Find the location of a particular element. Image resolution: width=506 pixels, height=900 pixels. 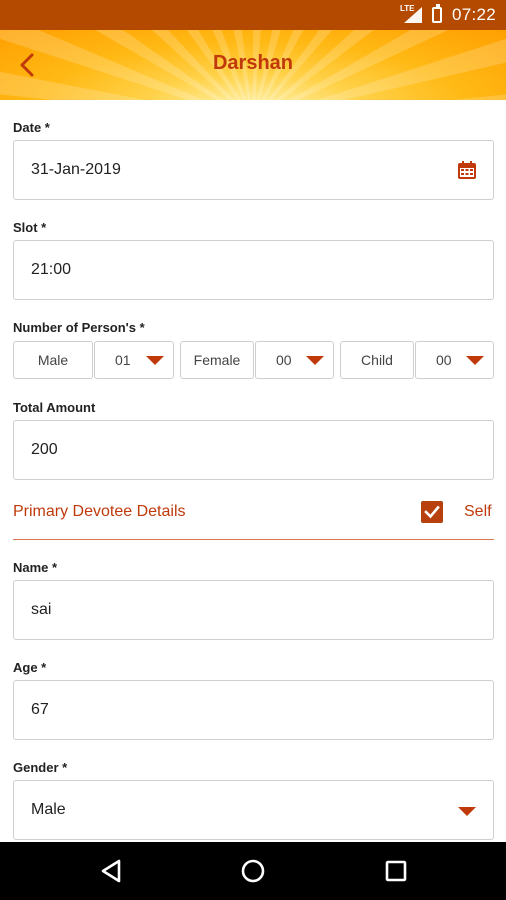

circle-home-icon is located at coordinates (253, 871).